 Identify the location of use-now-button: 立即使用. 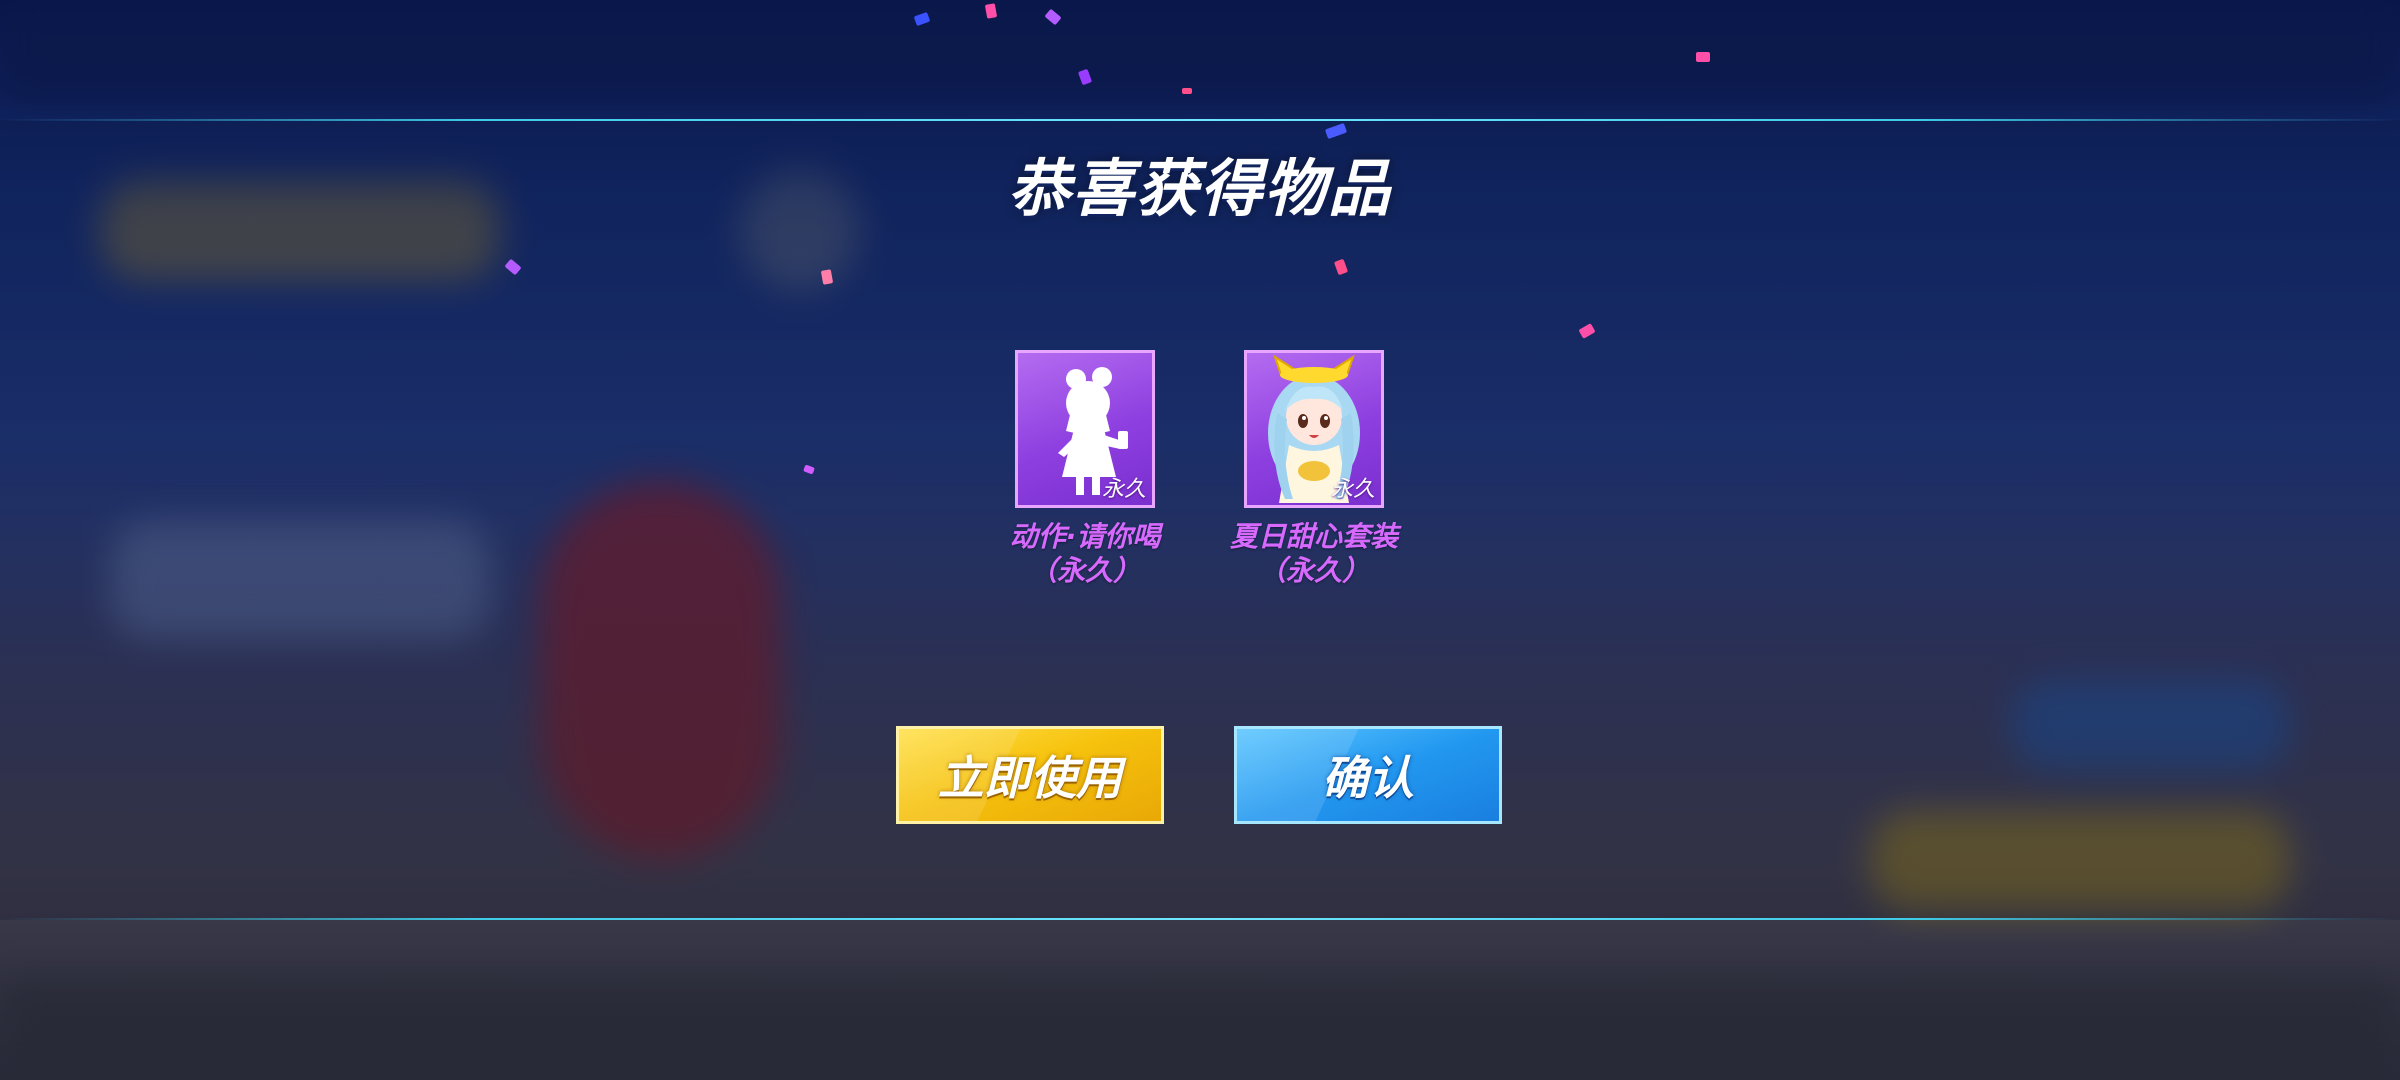
(1030, 775).